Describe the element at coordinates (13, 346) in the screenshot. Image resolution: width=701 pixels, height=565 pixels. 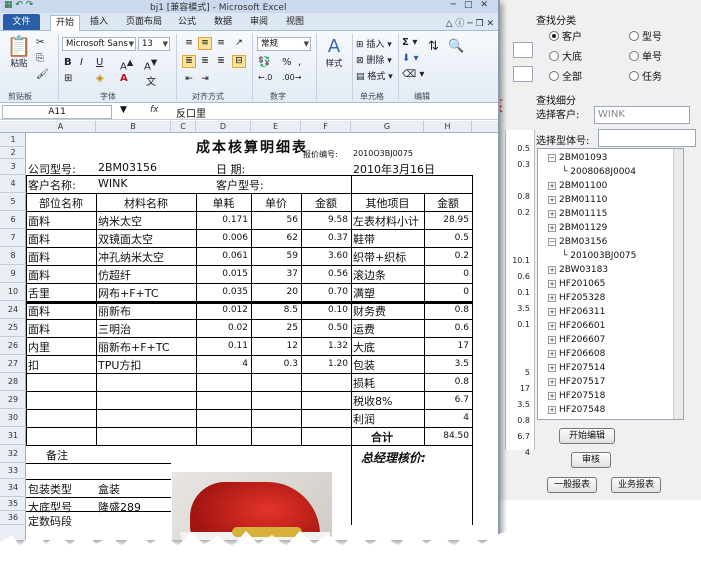
I see `row-header-26: 26` at that location.